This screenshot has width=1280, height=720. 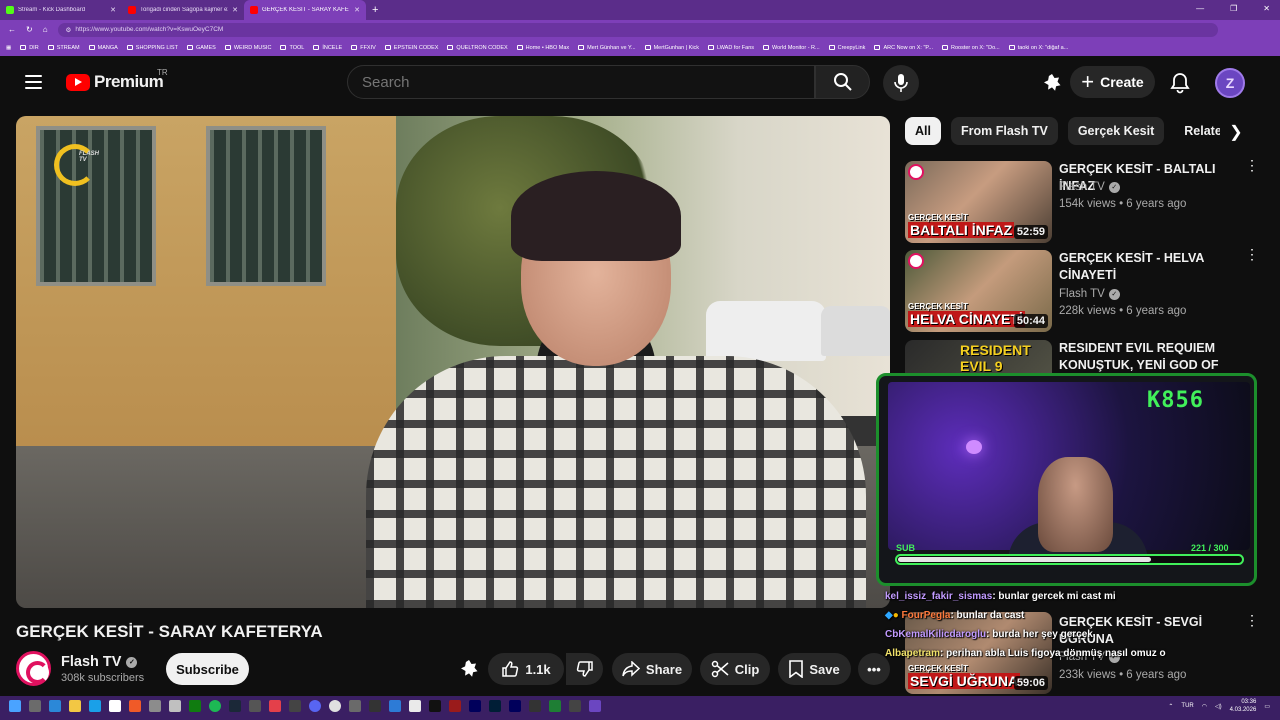 What do you see at coordinates (215, 706) in the screenshot?
I see `spotify-icon` at bounding box center [215, 706].